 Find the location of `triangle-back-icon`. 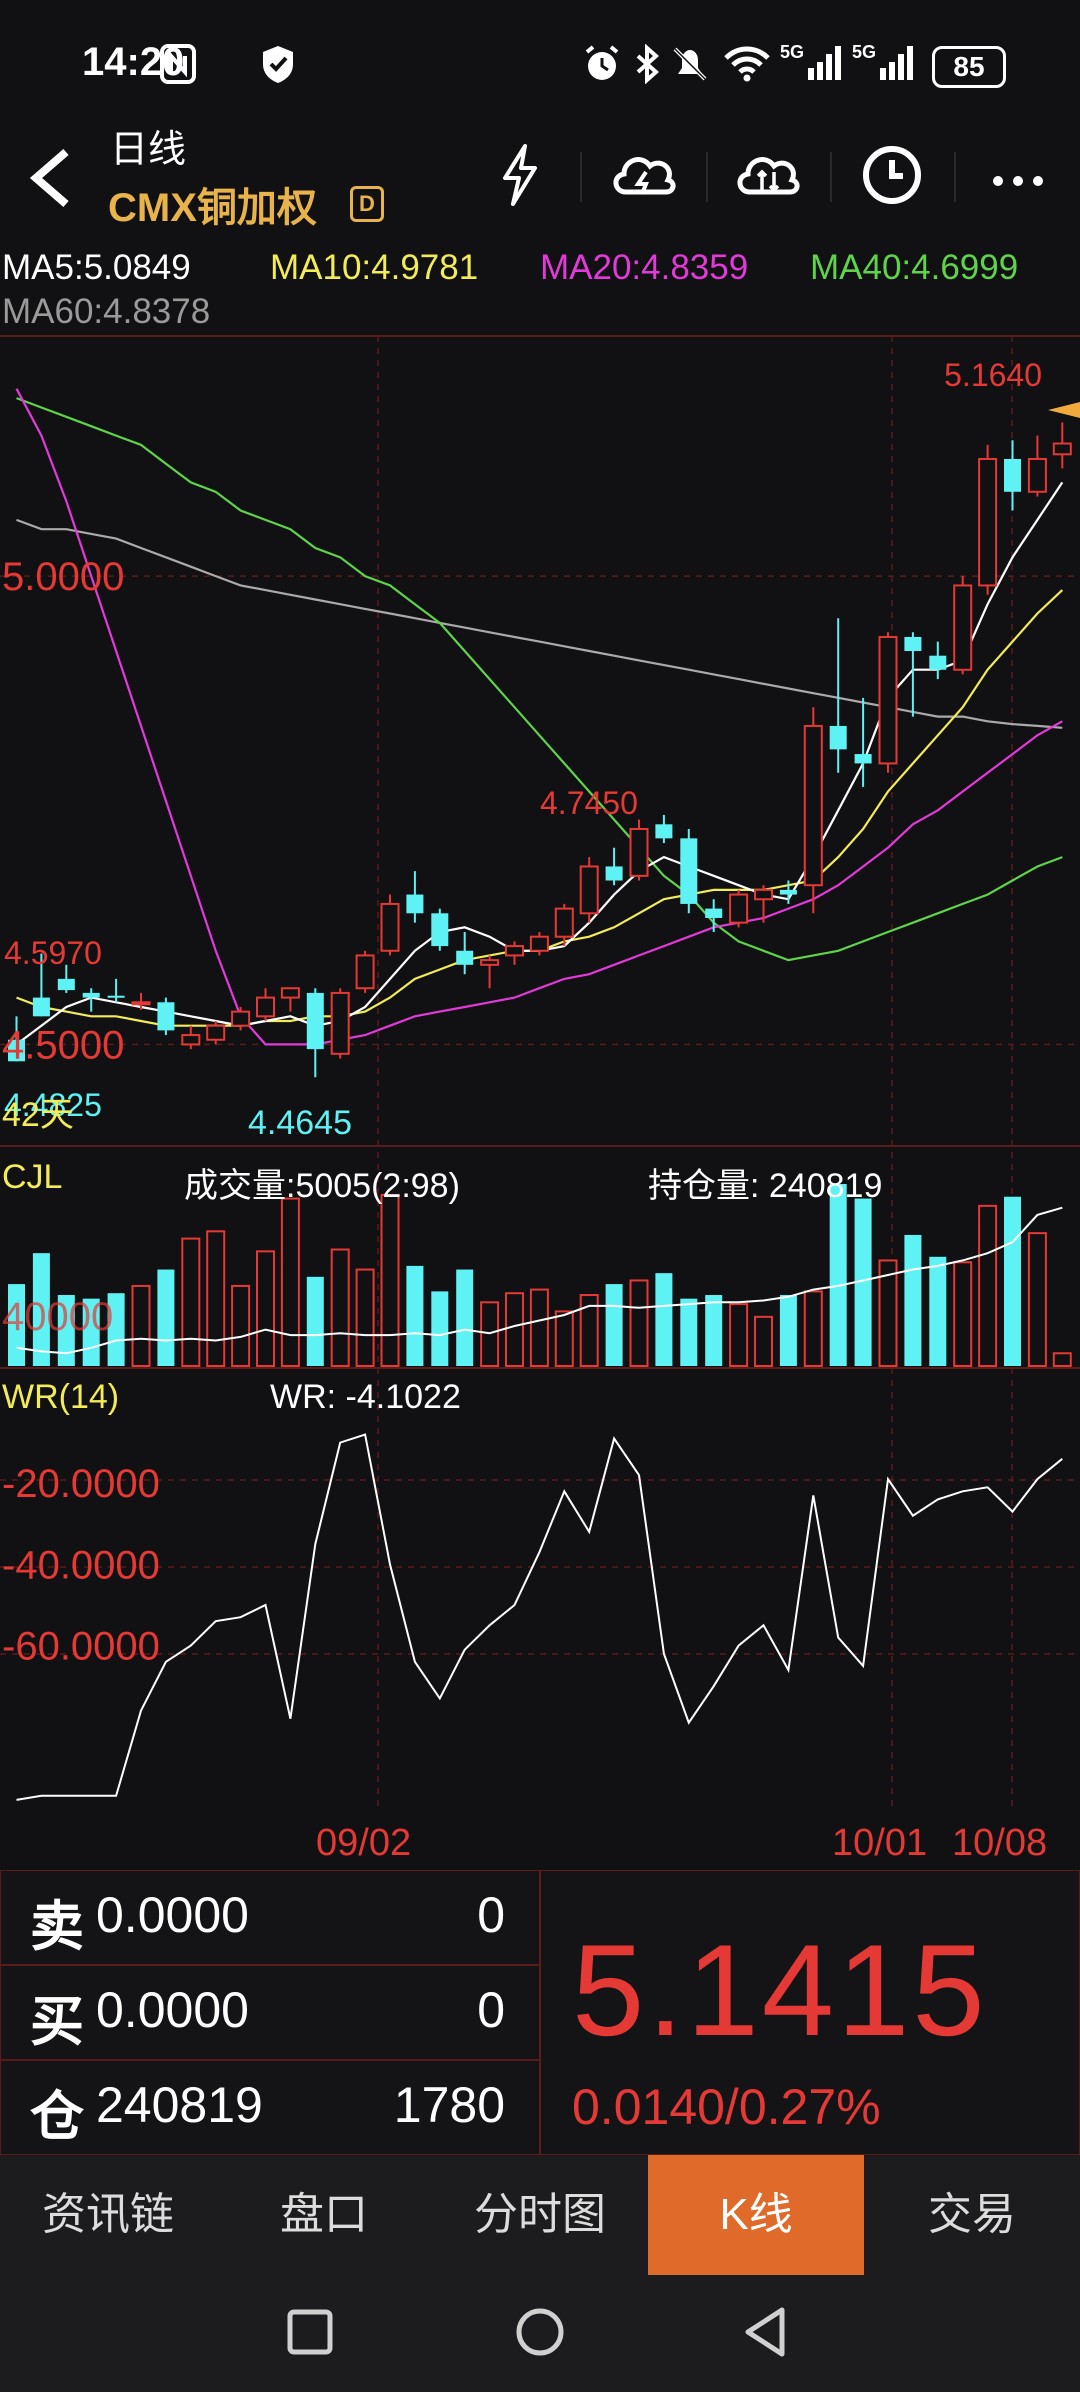

triangle-back-icon is located at coordinates (765, 2332).